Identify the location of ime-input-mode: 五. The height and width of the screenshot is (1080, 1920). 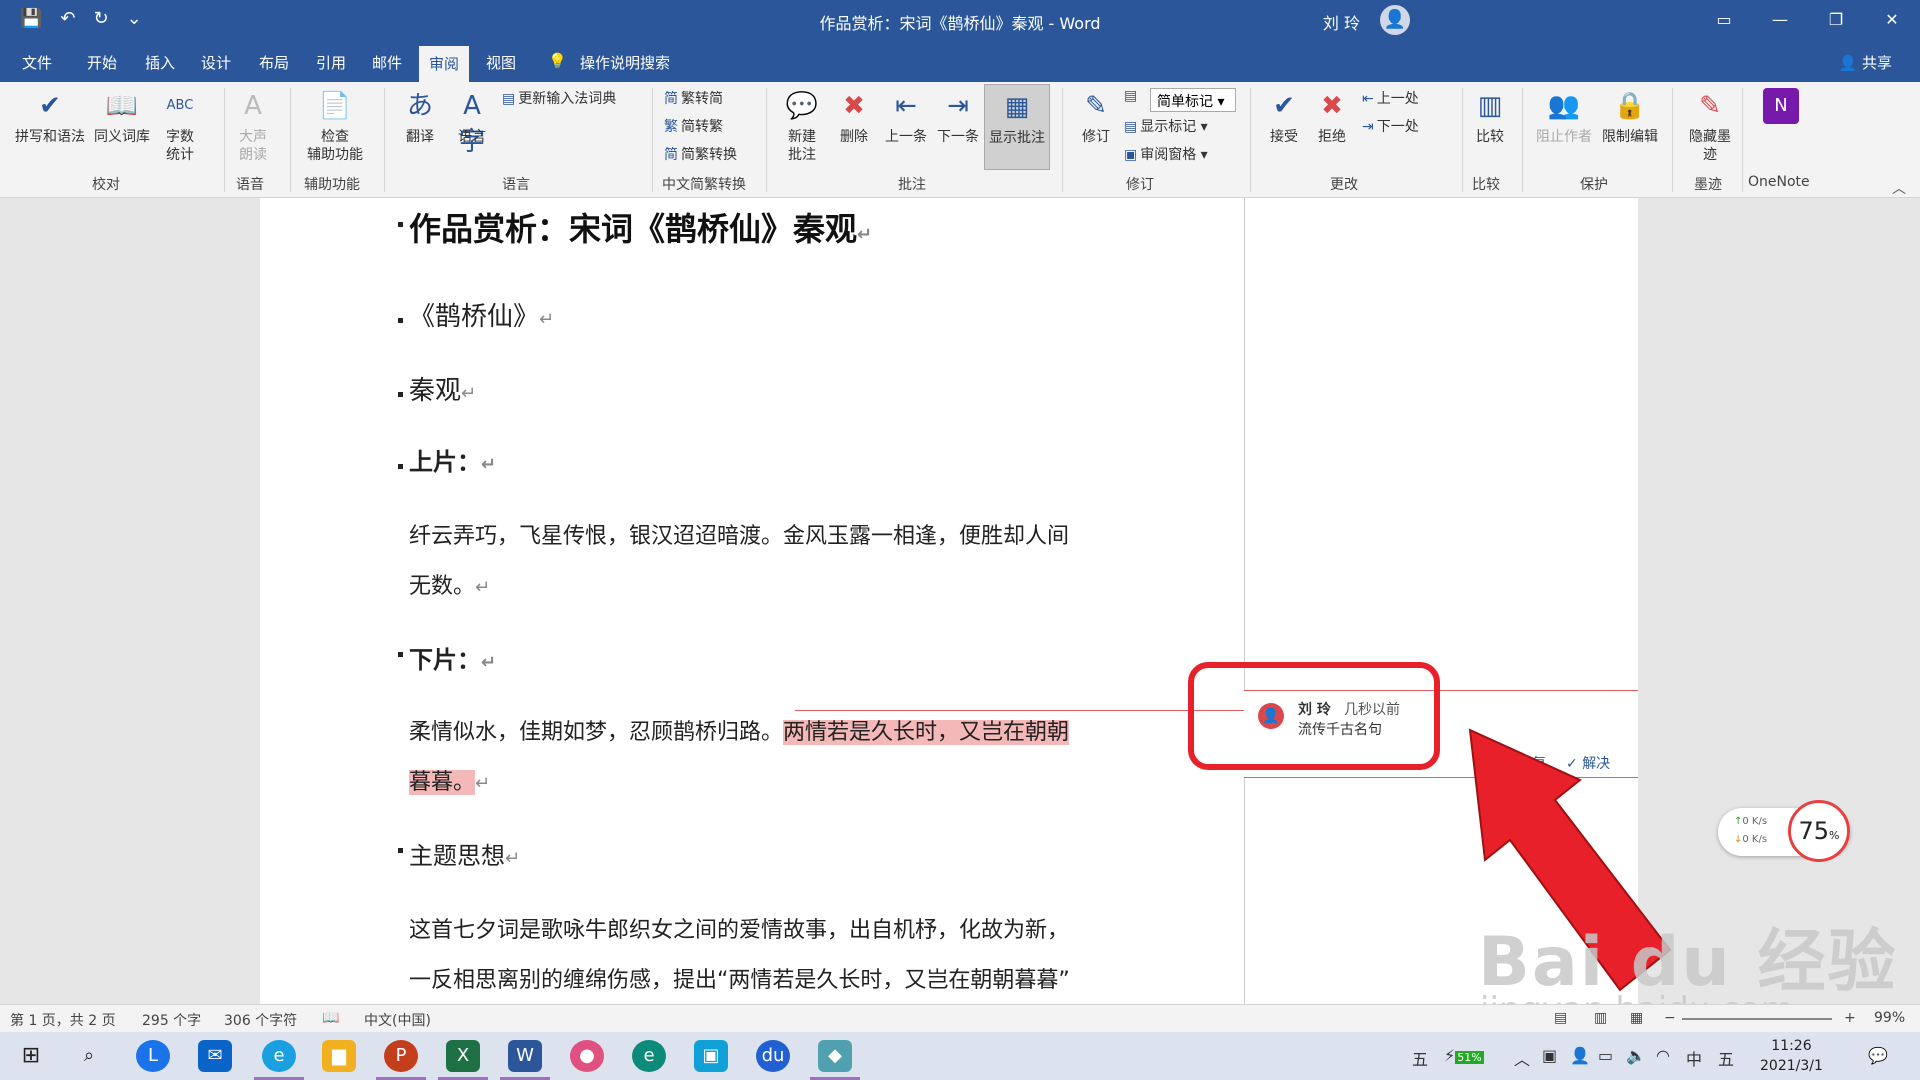
(1726, 1058).